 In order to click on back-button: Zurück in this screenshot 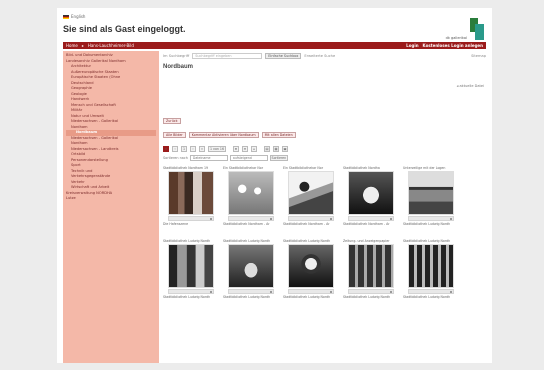, I will do `click(172, 121)`.